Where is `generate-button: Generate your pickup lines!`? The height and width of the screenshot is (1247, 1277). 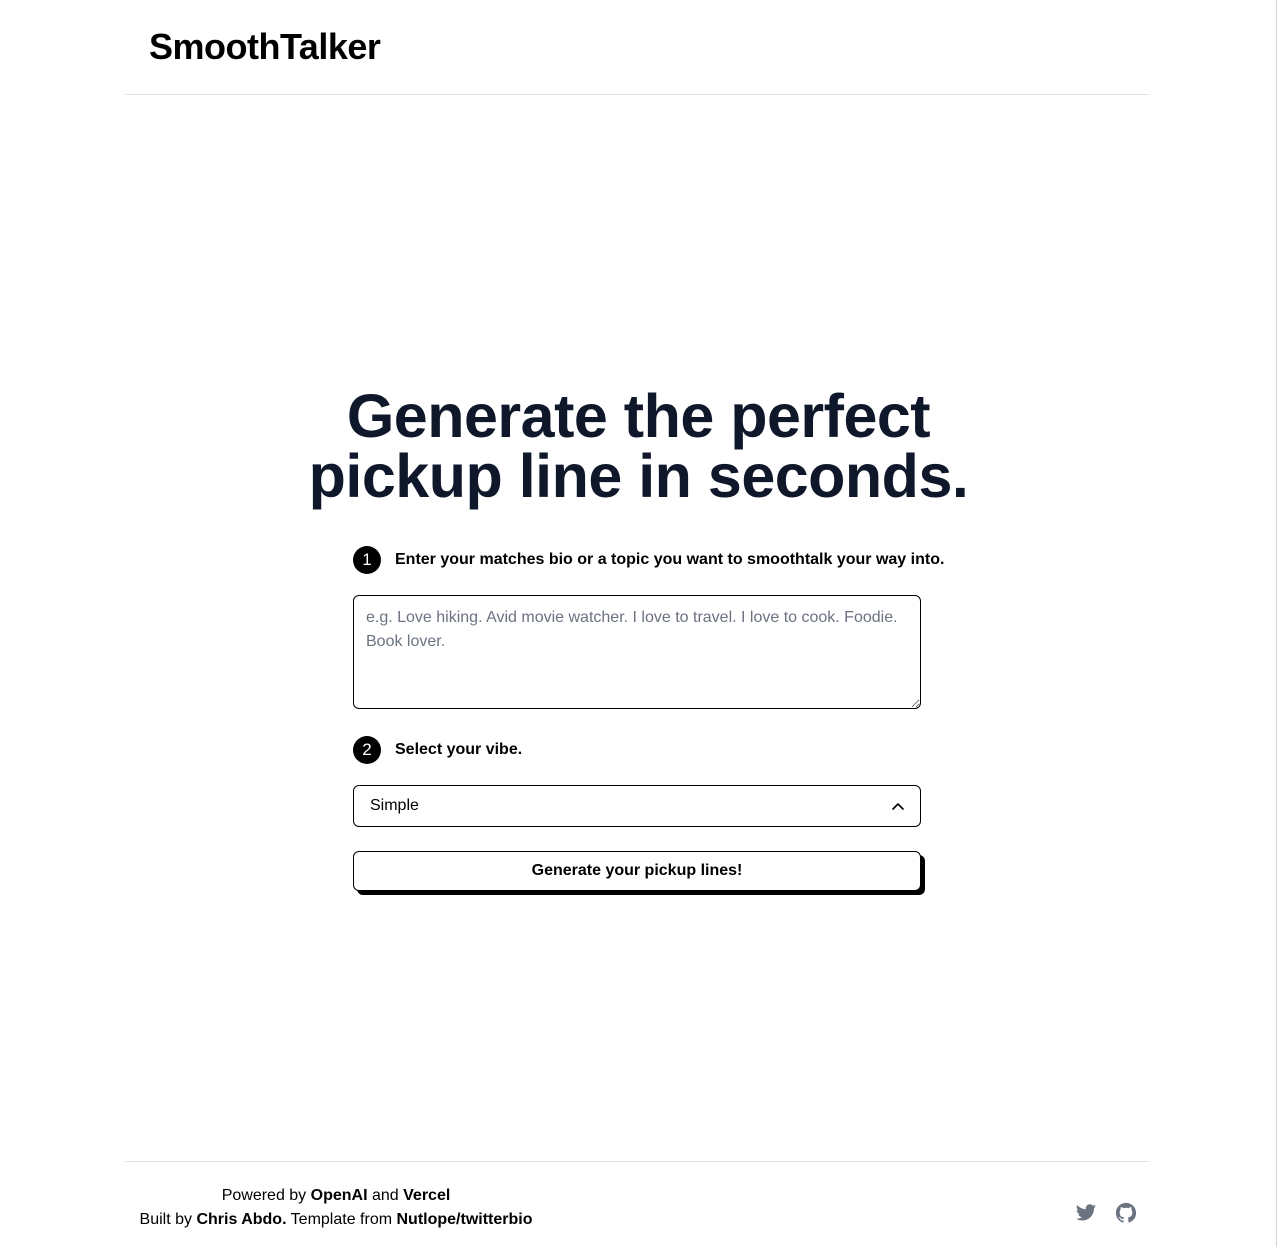
generate-button: Generate your pickup lines! is located at coordinates (637, 871).